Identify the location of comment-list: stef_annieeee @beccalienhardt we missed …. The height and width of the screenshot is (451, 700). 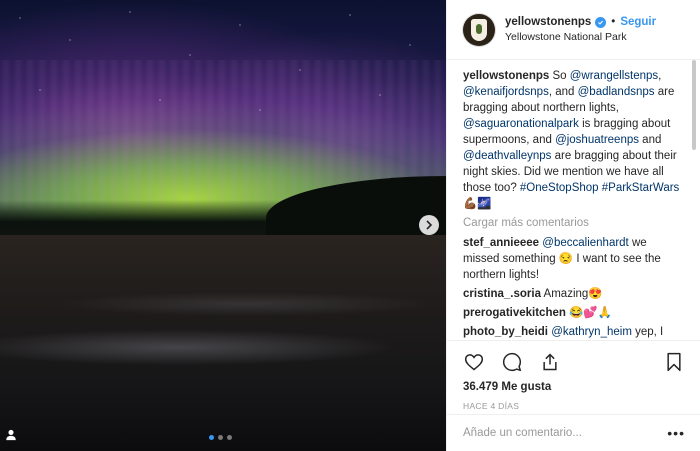
(573, 287).